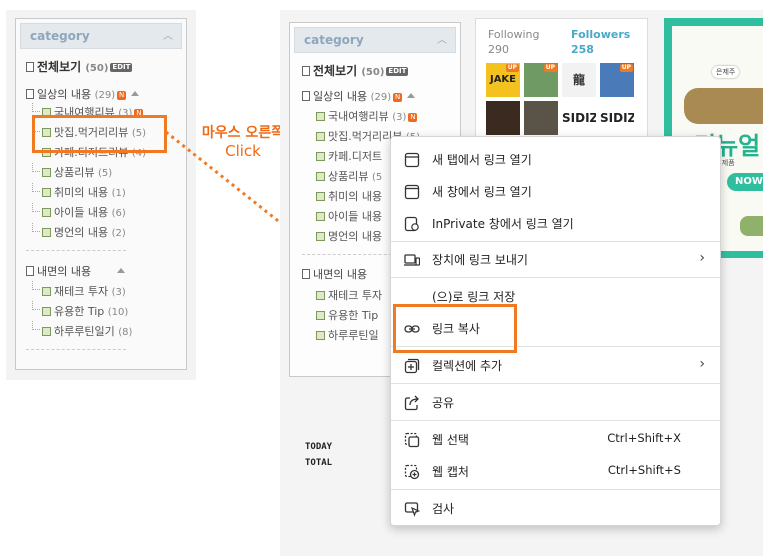 The width and height of the screenshot is (763, 556). I want to click on category-all: 전체보기 (50) EDIT, so click(355, 72).